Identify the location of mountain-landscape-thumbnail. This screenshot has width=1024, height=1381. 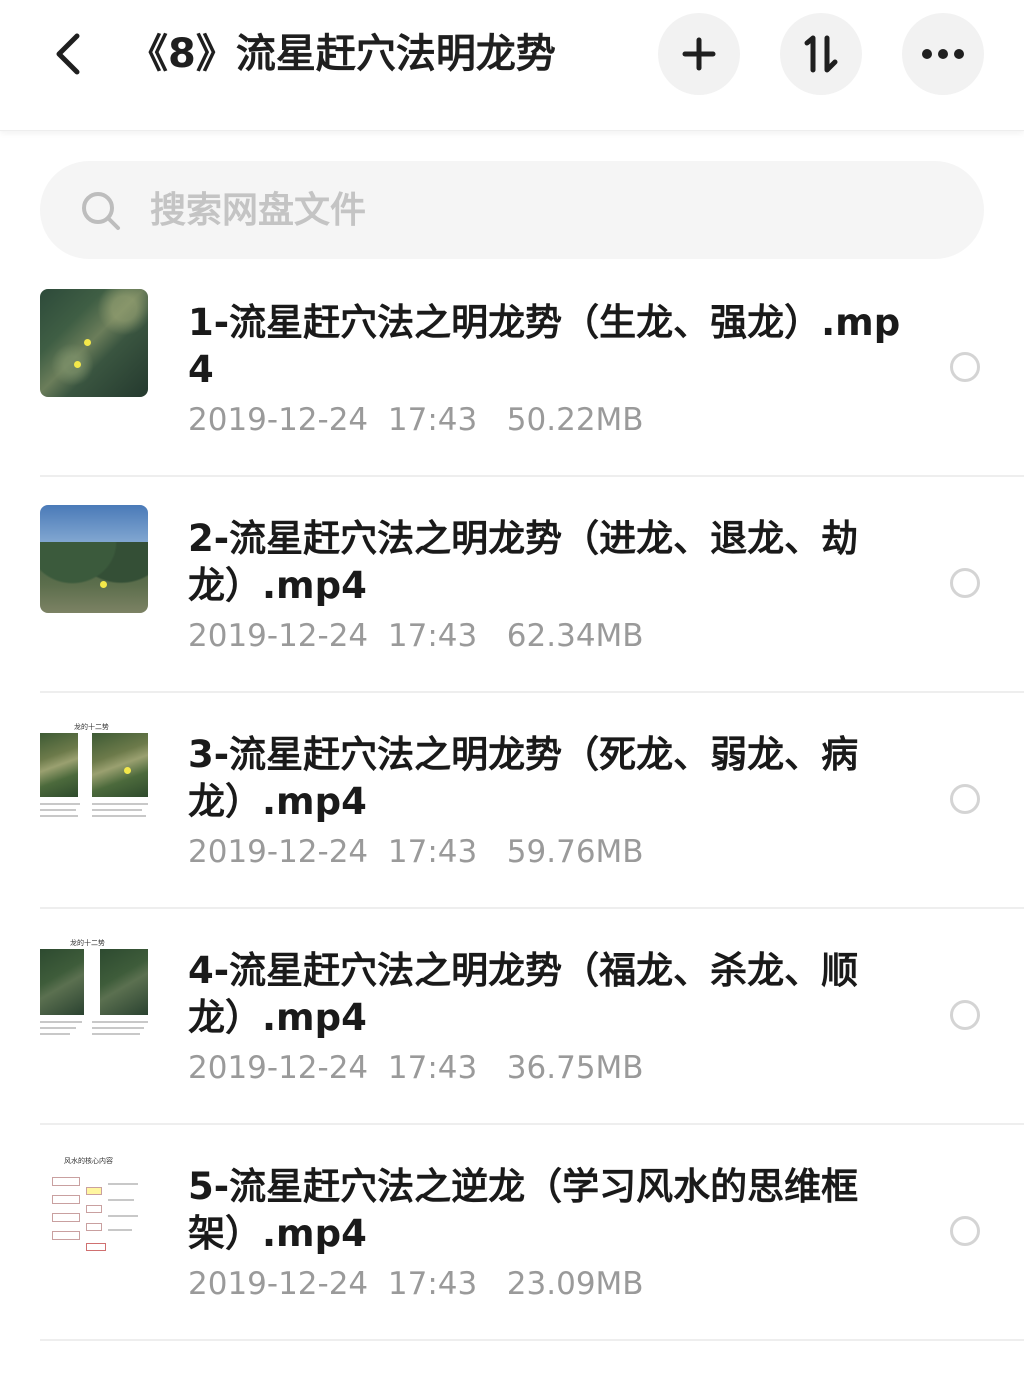
(94, 559).